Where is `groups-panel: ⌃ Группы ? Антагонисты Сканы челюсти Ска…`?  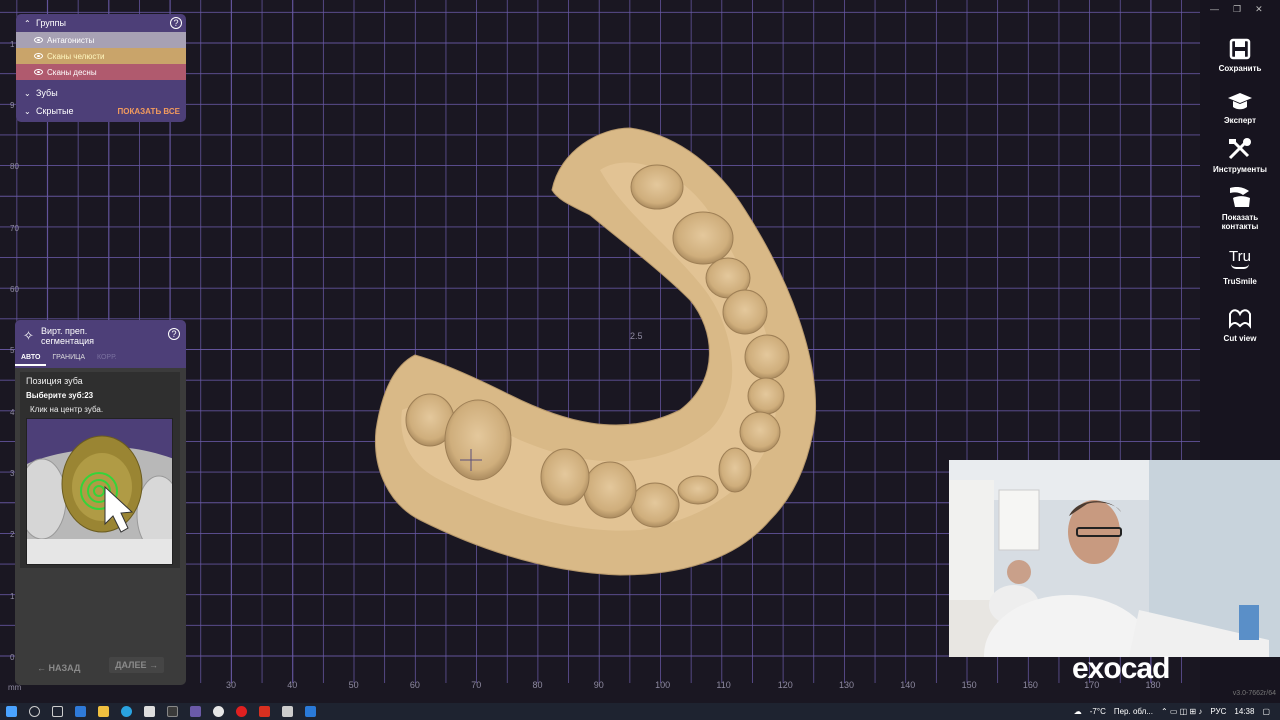 groups-panel: ⌃ Группы ? Антагонисты Сканы челюсти Ска… is located at coordinates (101, 68).